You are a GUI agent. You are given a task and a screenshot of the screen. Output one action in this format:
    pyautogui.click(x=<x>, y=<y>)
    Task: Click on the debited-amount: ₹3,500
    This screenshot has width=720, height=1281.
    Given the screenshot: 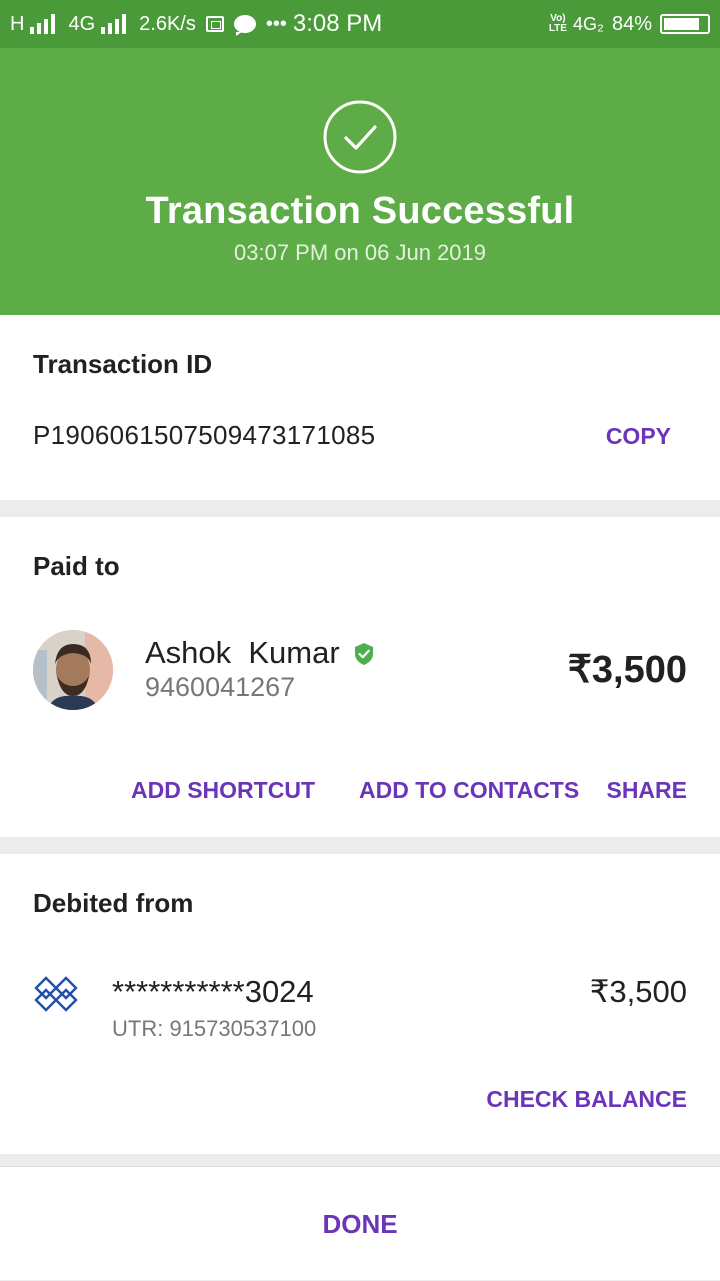 What is the action you would take?
    pyautogui.click(x=638, y=991)
    